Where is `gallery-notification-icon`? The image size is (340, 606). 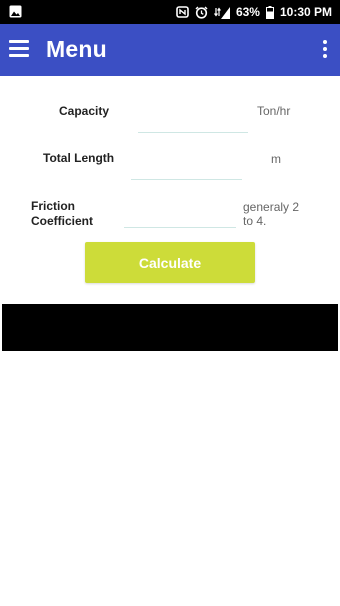
gallery-notification-icon is located at coordinates (15, 11).